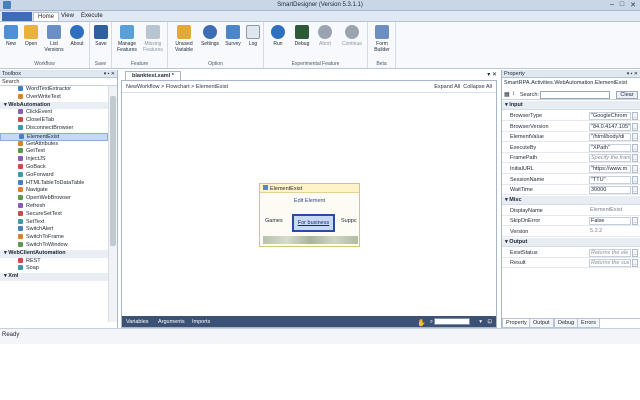 The height and width of the screenshot is (400, 640). What do you see at coordinates (382, 39) in the screenshot?
I see `form-builder-button: Form Builder` at bounding box center [382, 39].